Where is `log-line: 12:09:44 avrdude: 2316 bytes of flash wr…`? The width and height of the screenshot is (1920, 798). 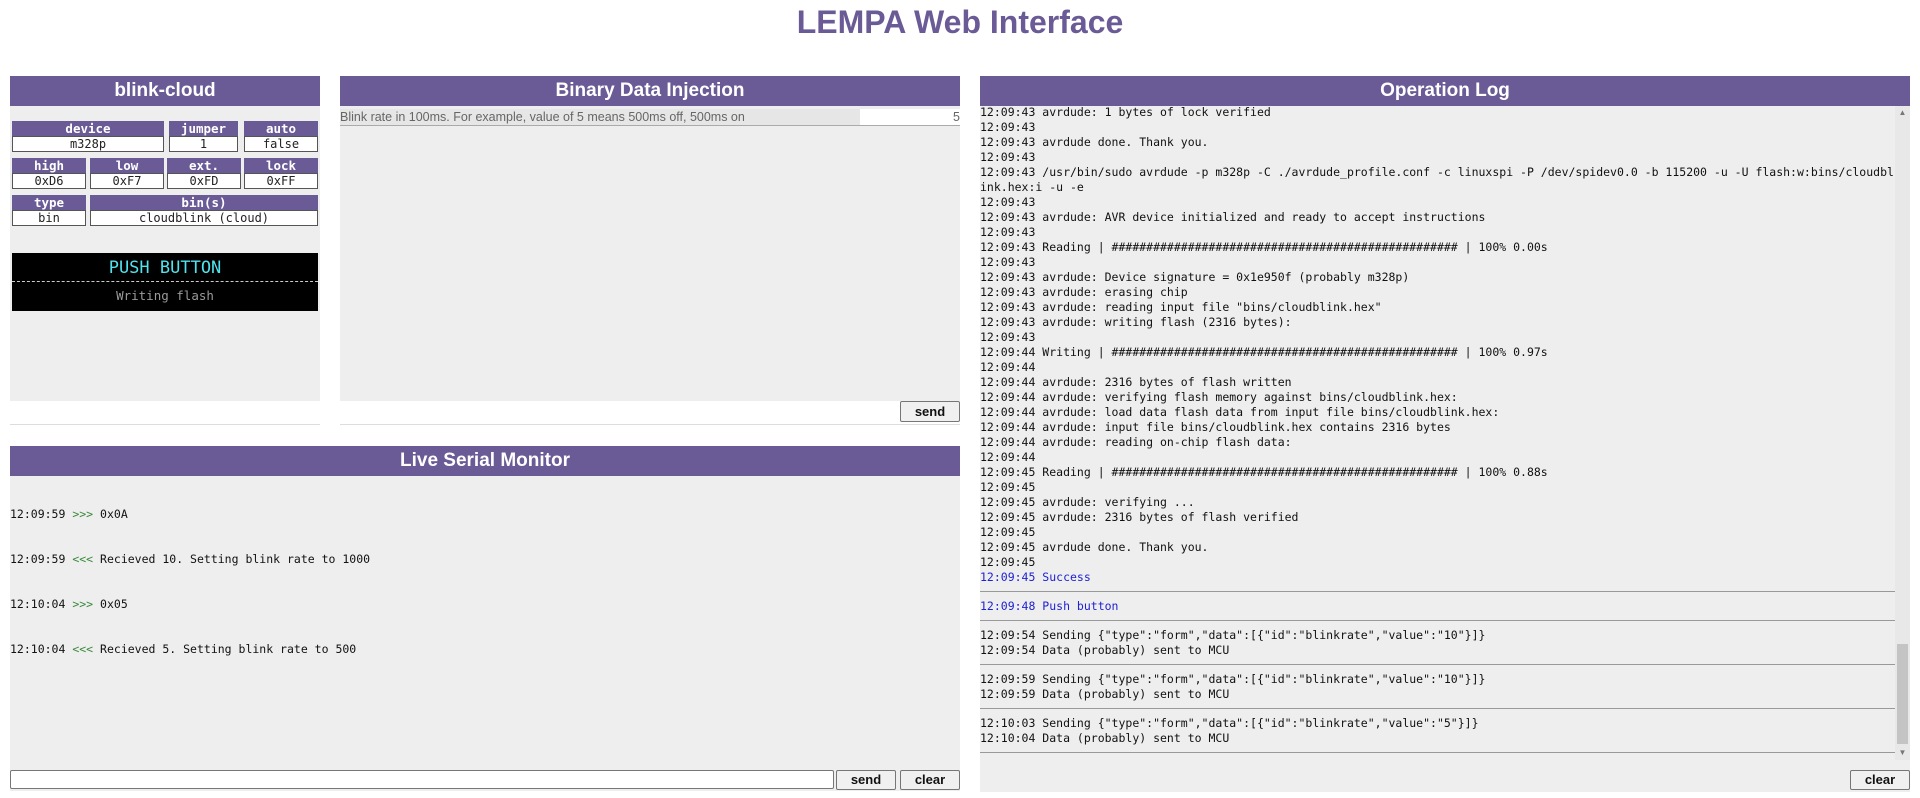 log-line: 12:09:44 avrdude: 2316 bytes of flash wr… is located at coordinates (1136, 382).